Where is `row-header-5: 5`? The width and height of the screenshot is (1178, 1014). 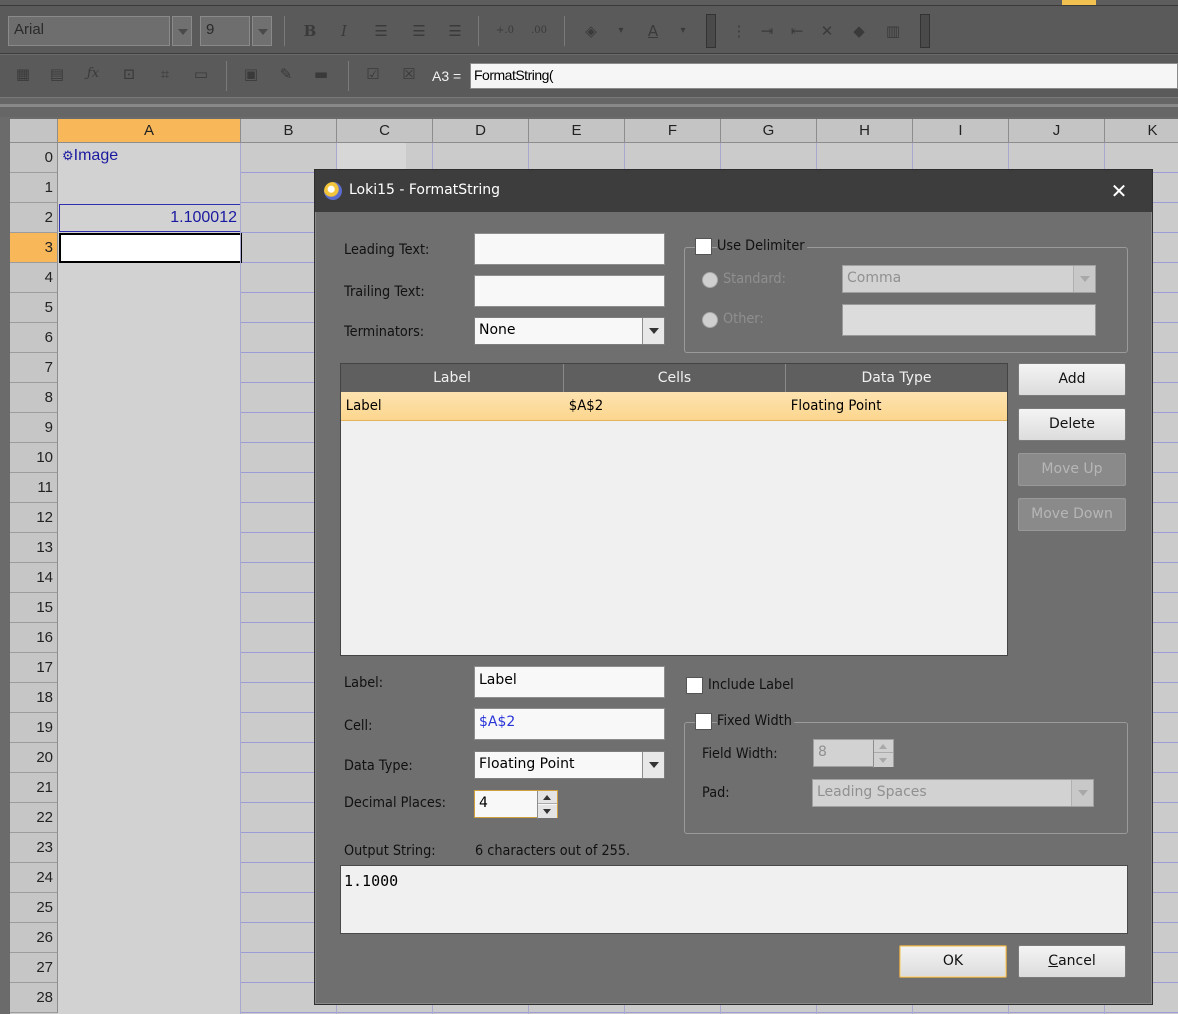
row-header-5: 5 is located at coordinates (34, 308).